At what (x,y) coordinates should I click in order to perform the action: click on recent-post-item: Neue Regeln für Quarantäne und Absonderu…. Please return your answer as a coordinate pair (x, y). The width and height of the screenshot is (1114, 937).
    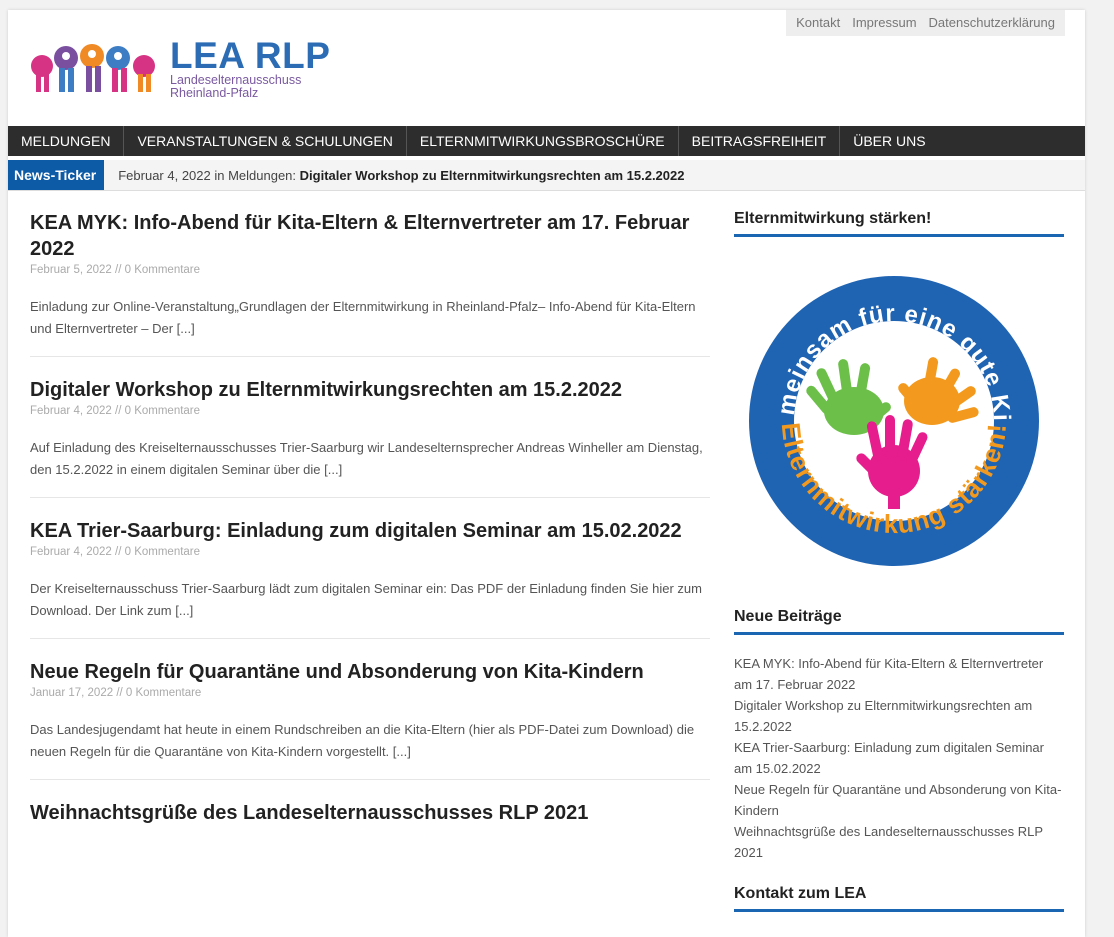
    Looking at the image, I should click on (899, 800).